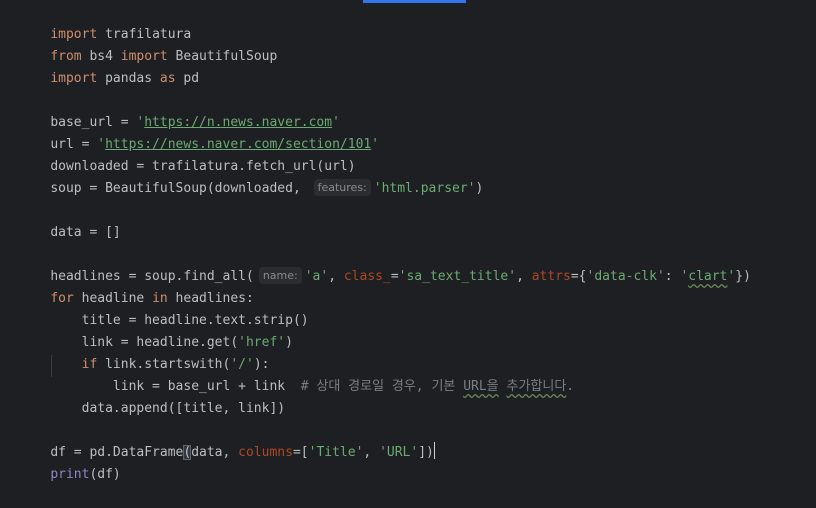 The image size is (816, 508). What do you see at coordinates (394, 276) in the screenshot?
I see `code-text: =` at bounding box center [394, 276].